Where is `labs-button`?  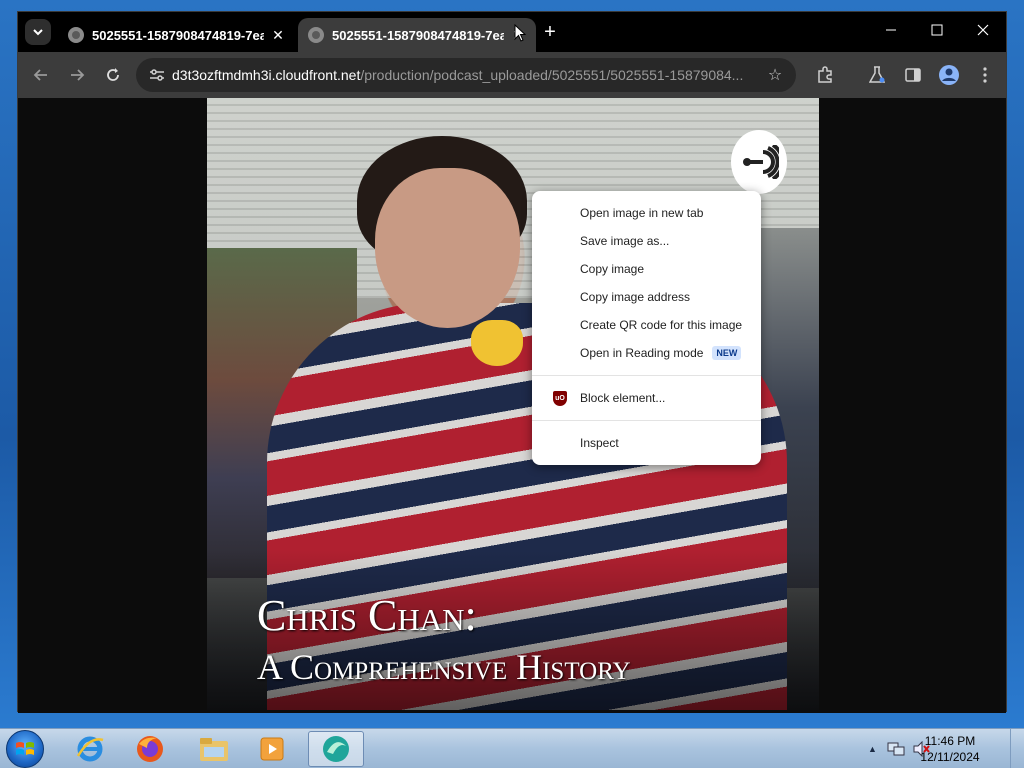
labs-button is located at coordinates (877, 75).